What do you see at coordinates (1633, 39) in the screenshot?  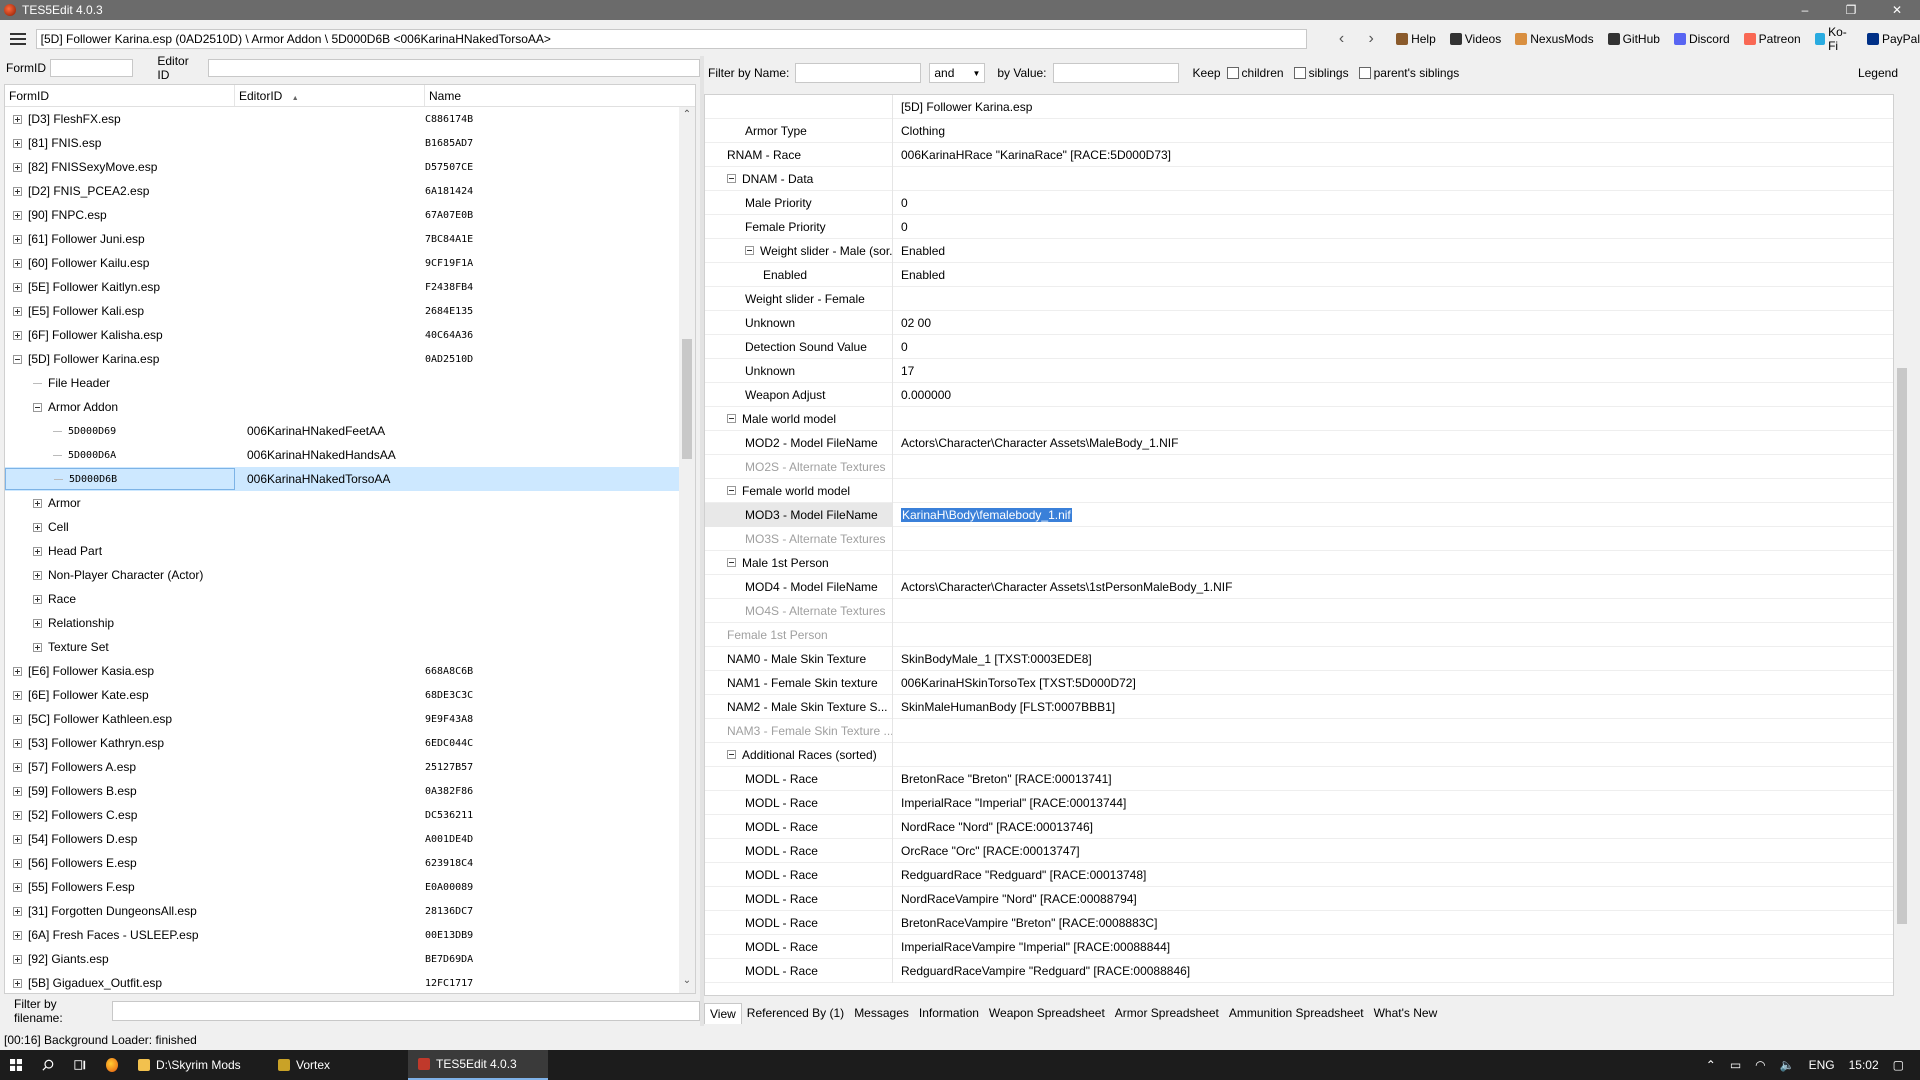 I see `link-github: GitHub` at bounding box center [1633, 39].